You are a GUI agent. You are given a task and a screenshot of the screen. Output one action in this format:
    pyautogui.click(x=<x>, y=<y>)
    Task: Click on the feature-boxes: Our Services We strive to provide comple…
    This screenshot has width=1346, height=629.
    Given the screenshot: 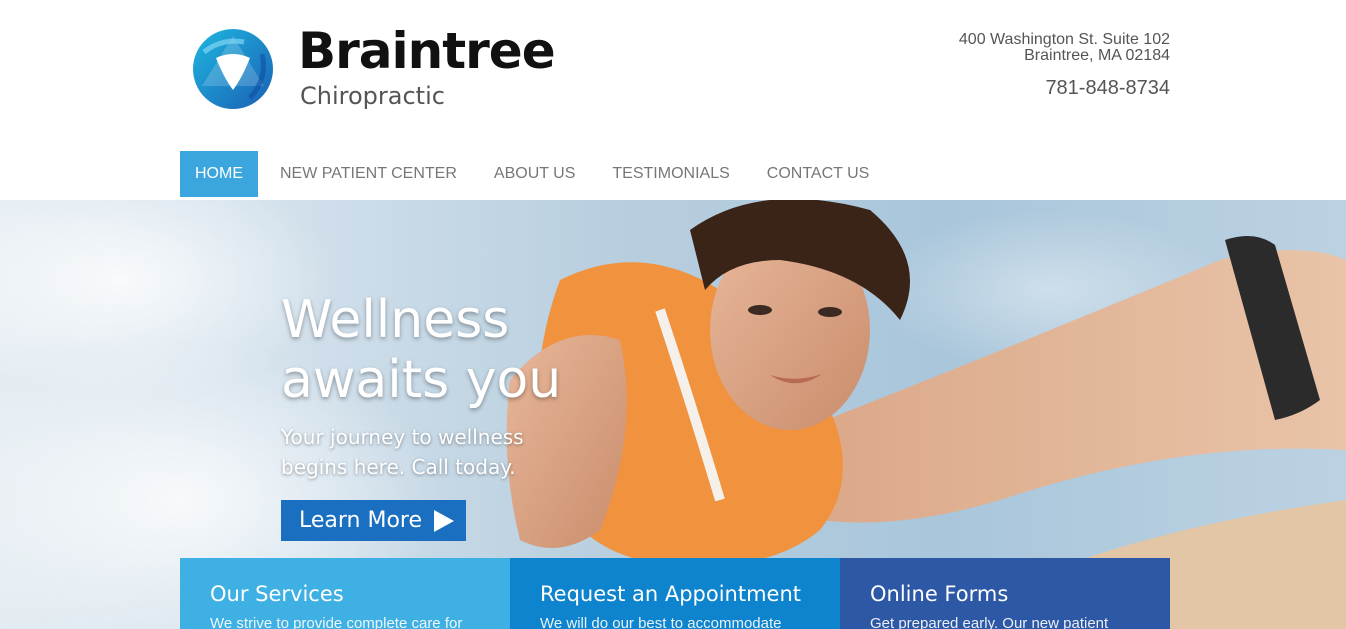 What is the action you would take?
    pyautogui.click(x=675, y=593)
    